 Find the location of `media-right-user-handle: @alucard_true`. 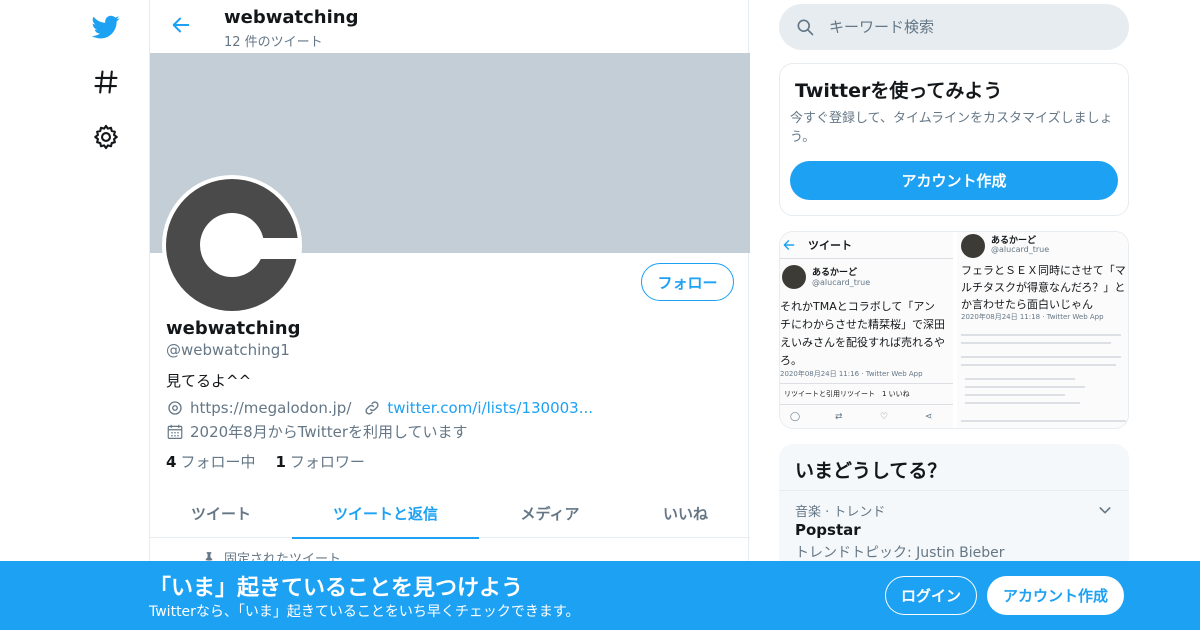

media-right-user-handle: @alucard_true is located at coordinates (1020, 249).